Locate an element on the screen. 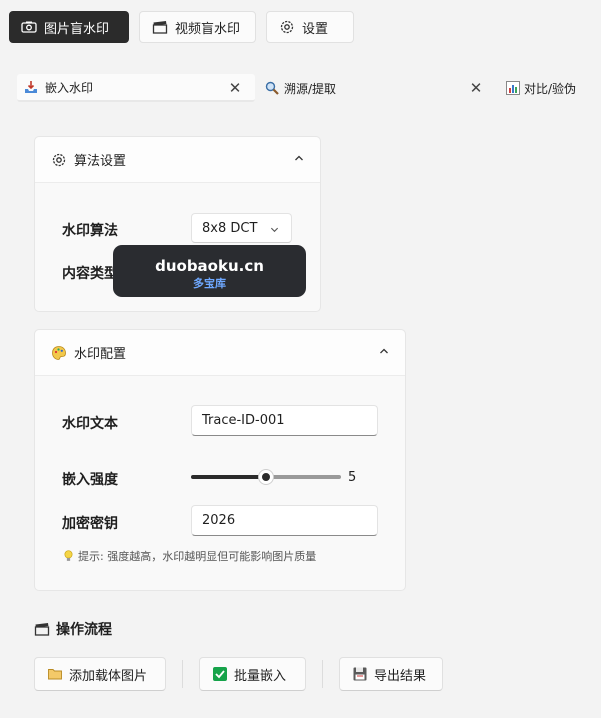  strength-value: 5 is located at coordinates (352, 477).